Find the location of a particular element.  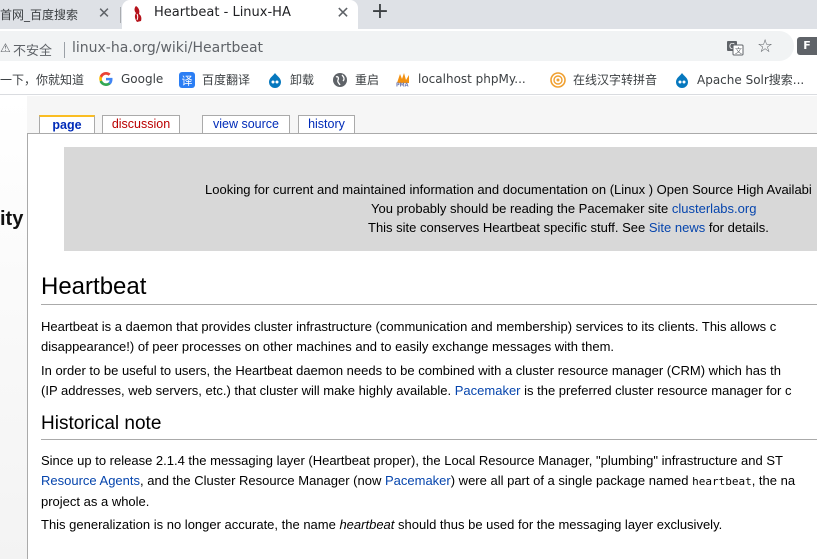

svg-text: 译 is located at coordinates (187, 80).